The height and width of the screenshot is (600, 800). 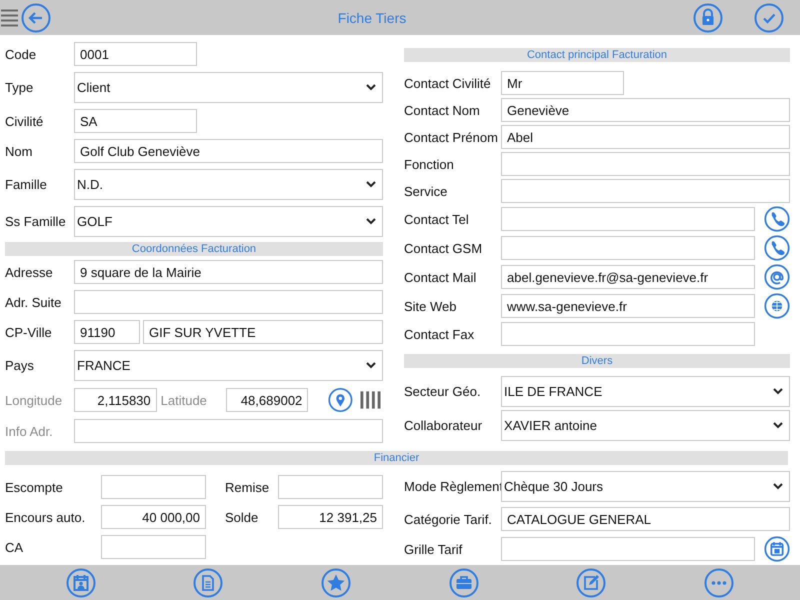 What do you see at coordinates (426, 191) in the screenshot?
I see `field-label: Service` at bounding box center [426, 191].